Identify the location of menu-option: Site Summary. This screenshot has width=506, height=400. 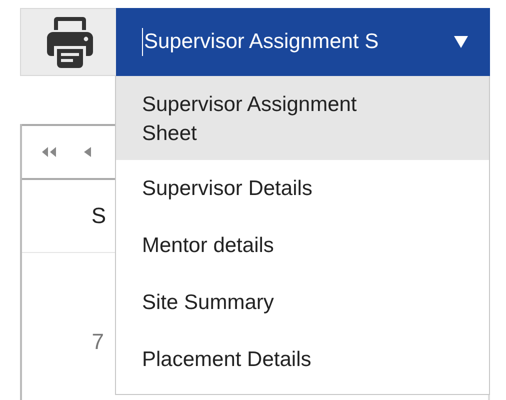
(302, 302).